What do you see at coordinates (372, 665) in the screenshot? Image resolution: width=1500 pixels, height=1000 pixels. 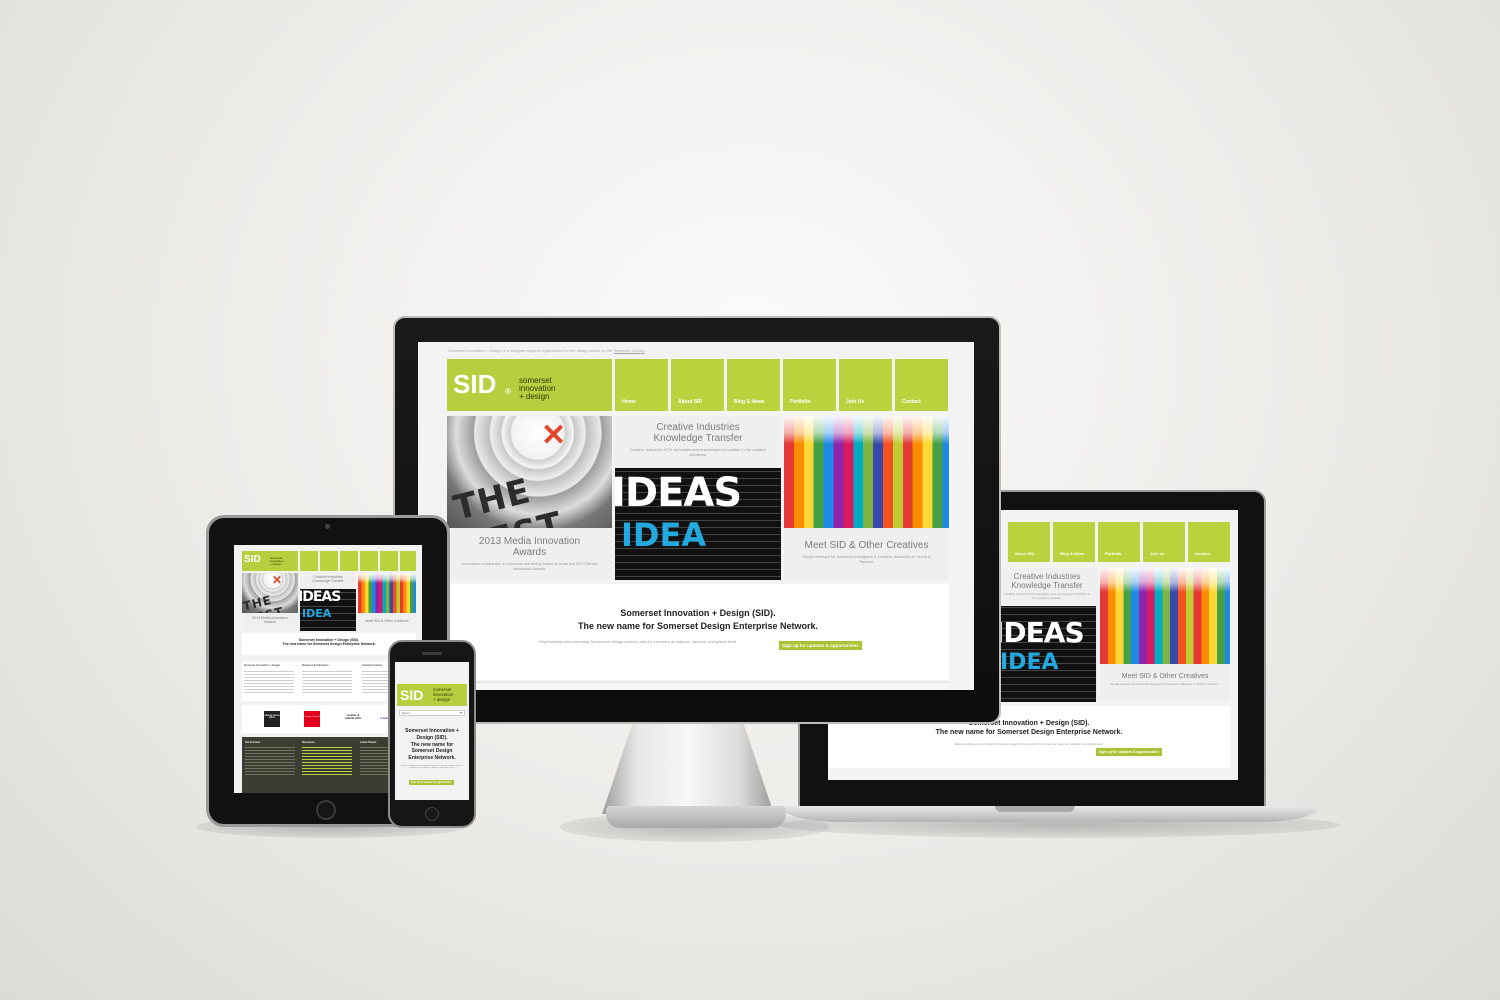 I see `ipad-col-3: Getting Involved` at bounding box center [372, 665].